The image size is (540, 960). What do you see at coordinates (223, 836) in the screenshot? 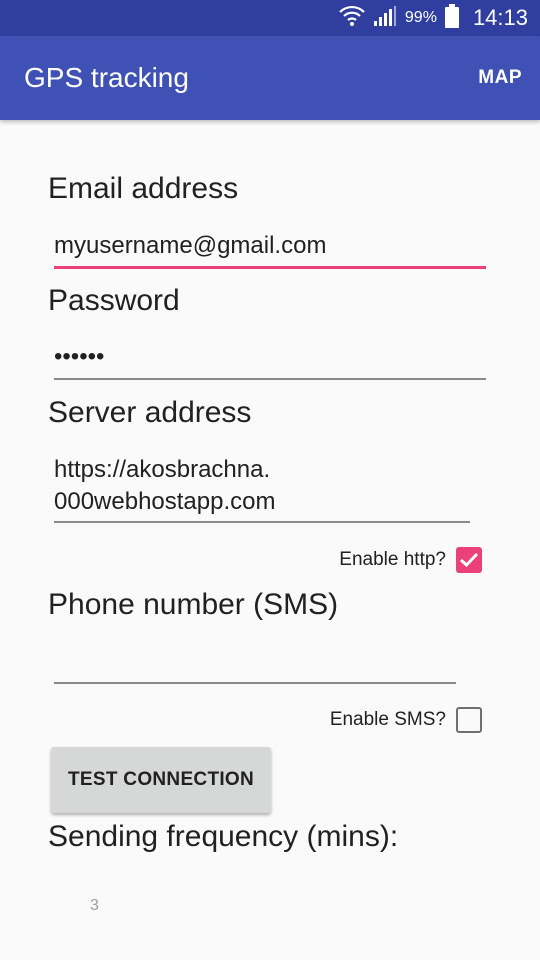
I see `sending-frequency-label: Sending frequency (mins):` at bounding box center [223, 836].